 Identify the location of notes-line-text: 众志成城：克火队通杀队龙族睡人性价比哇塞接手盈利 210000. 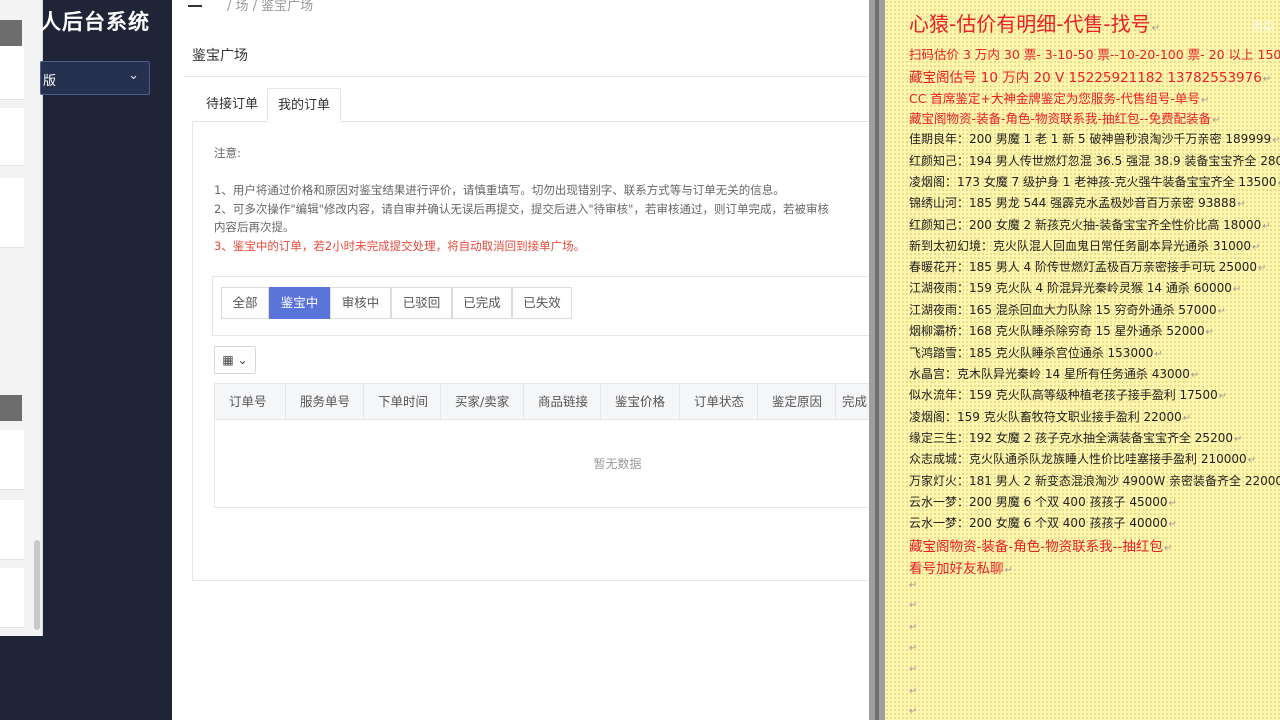
(1078, 459).